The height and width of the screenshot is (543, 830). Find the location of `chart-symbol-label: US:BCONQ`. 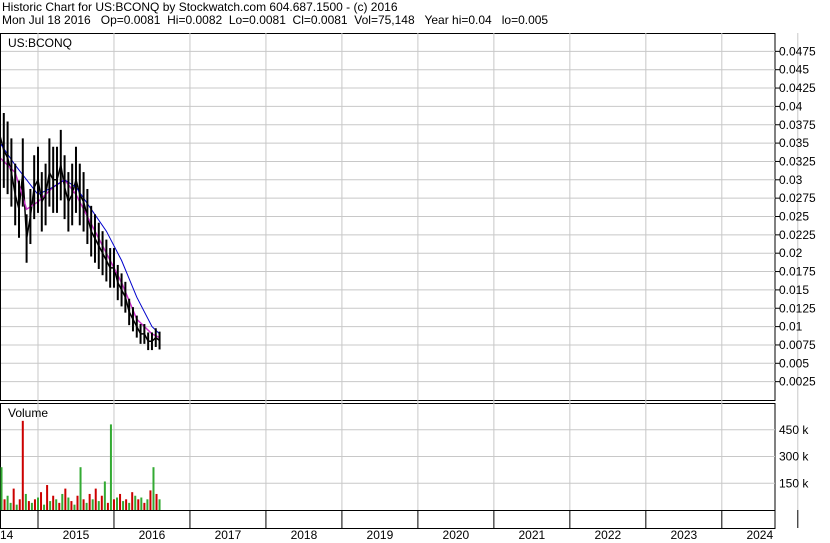

chart-symbol-label: US:BCONQ is located at coordinates (40, 43).